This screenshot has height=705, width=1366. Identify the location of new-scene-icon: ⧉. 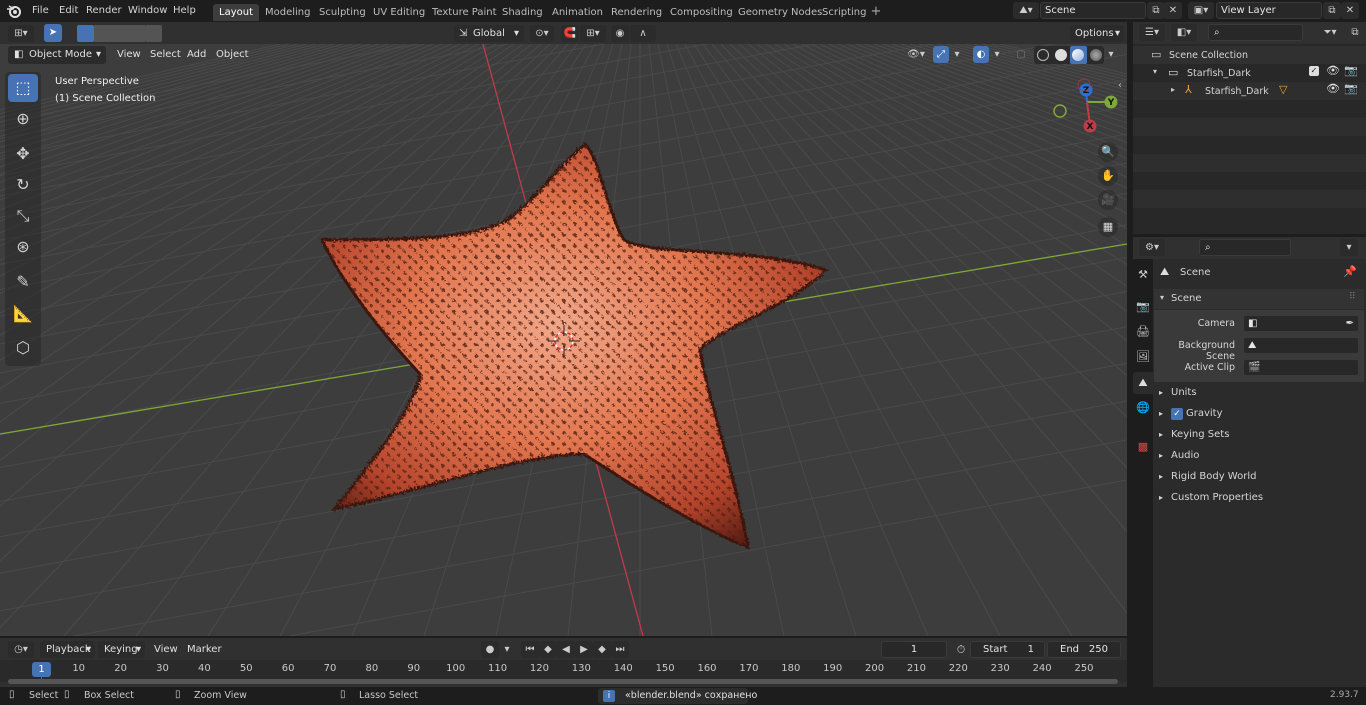
(1156, 10).